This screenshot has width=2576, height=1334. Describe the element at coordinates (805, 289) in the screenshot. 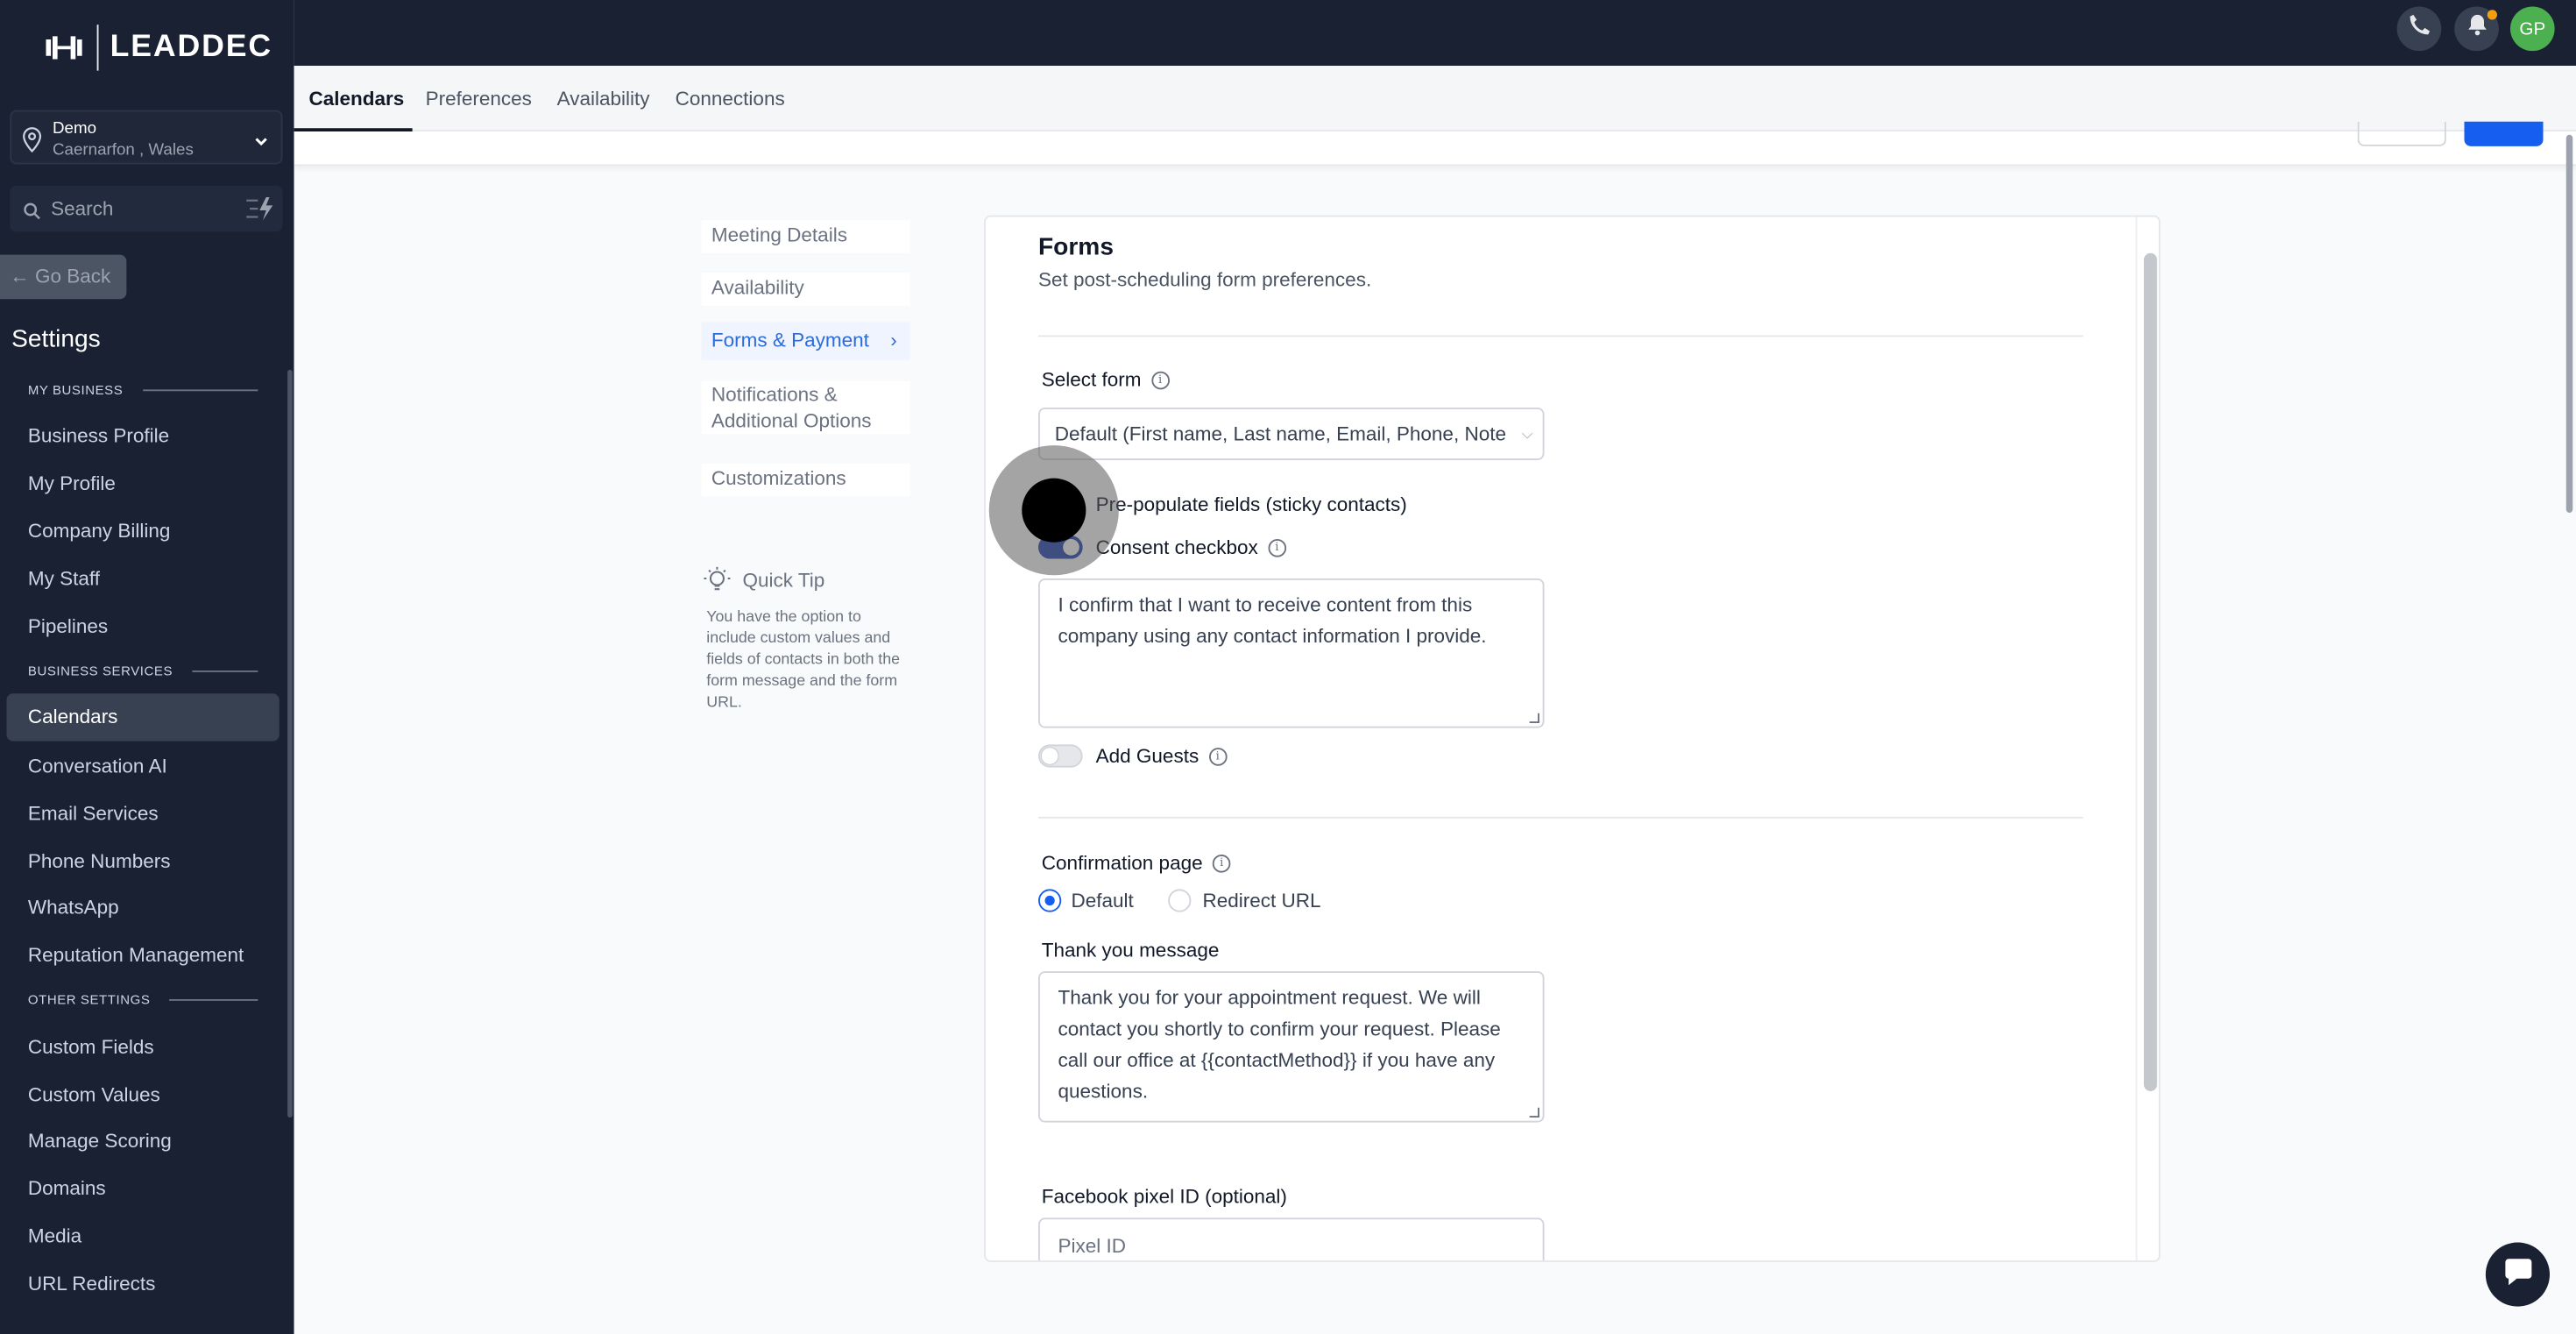

I see `step-availability: Availability` at that location.